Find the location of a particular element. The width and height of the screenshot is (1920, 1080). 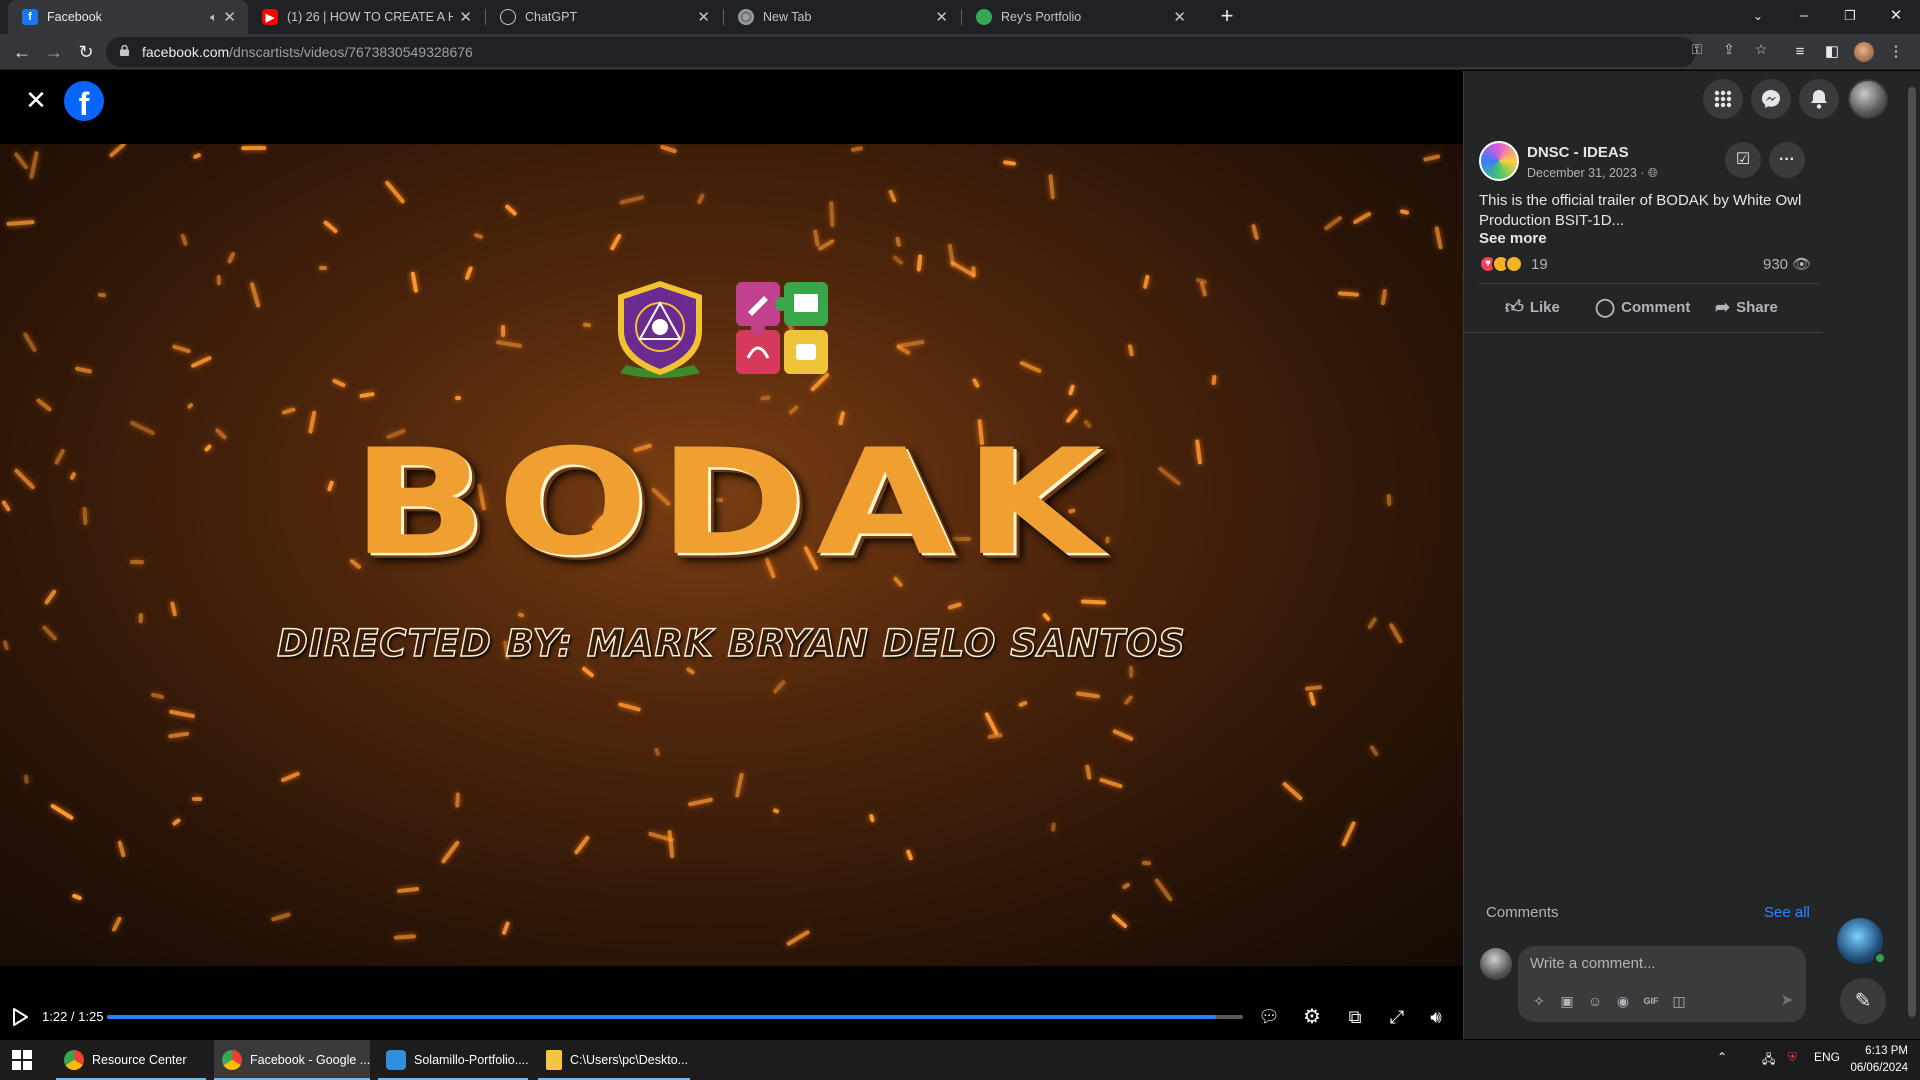

send-arrow-icon: ➤ is located at coordinates (1787, 1001).